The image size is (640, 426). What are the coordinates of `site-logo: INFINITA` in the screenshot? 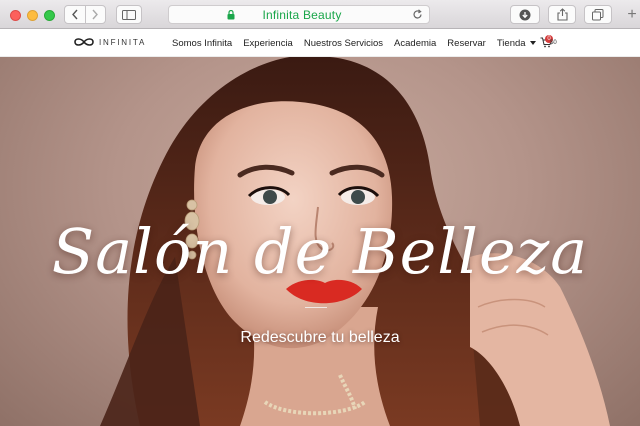 It's located at (109, 42).